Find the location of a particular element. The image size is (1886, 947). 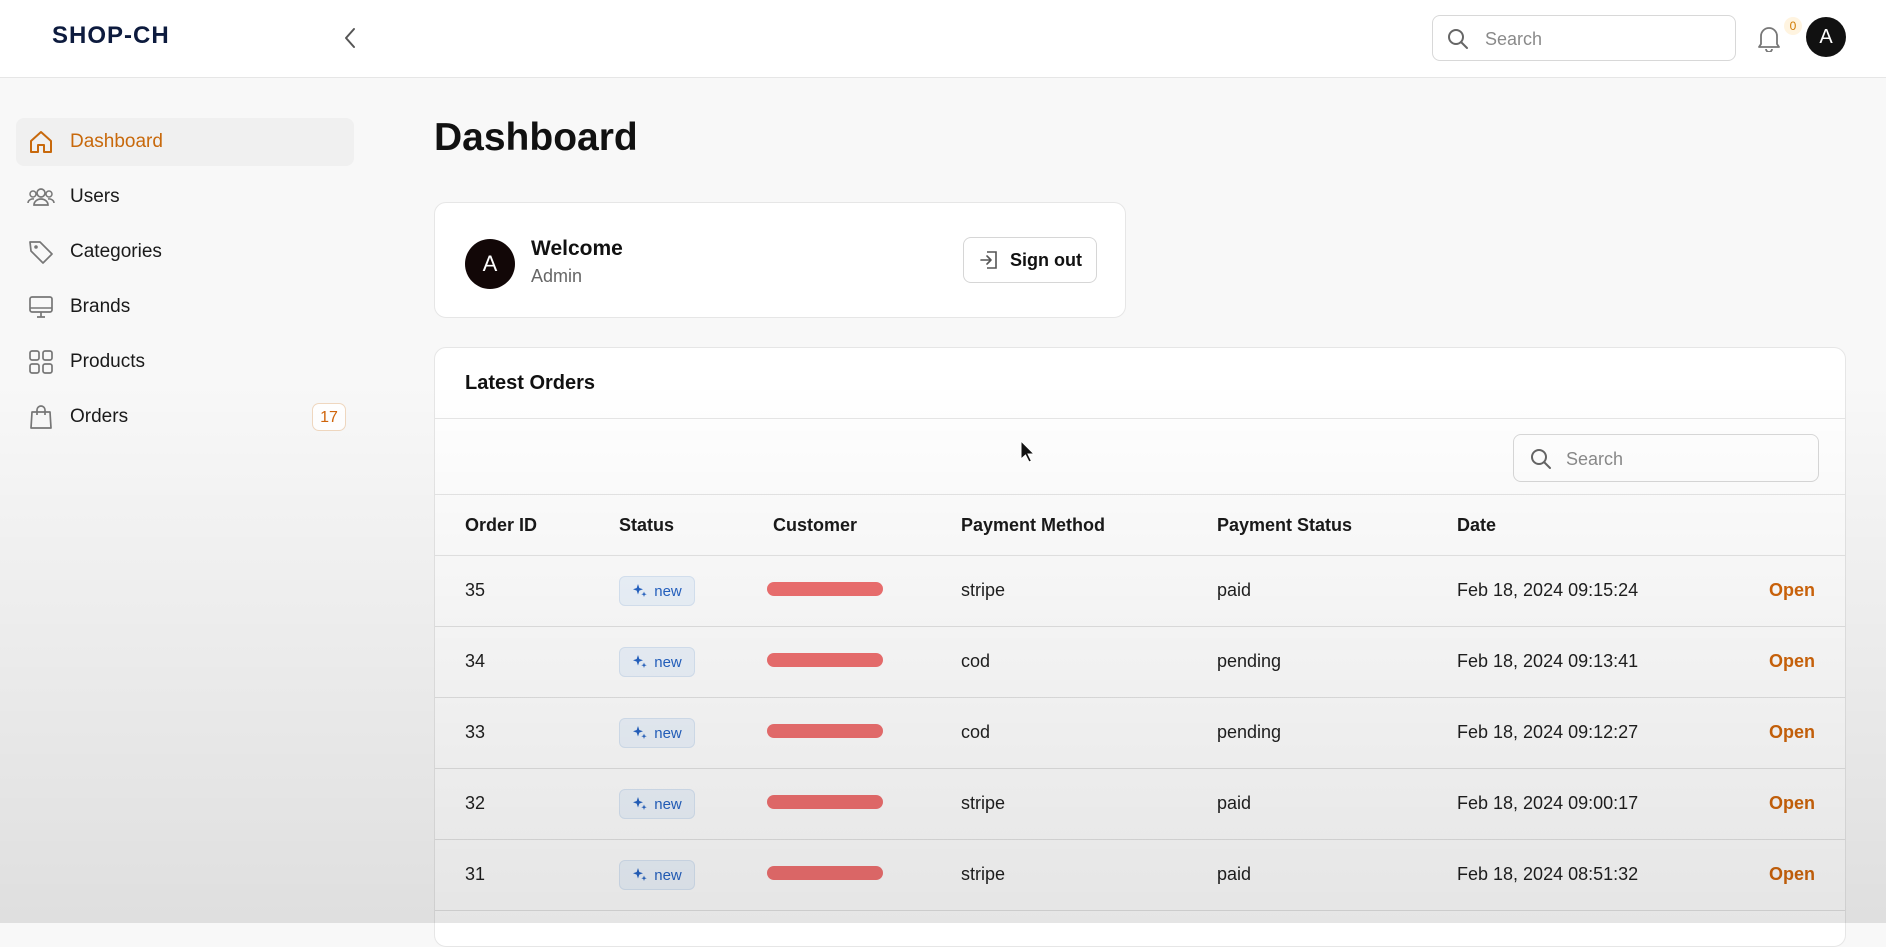

order-id: 34 is located at coordinates (475, 661).